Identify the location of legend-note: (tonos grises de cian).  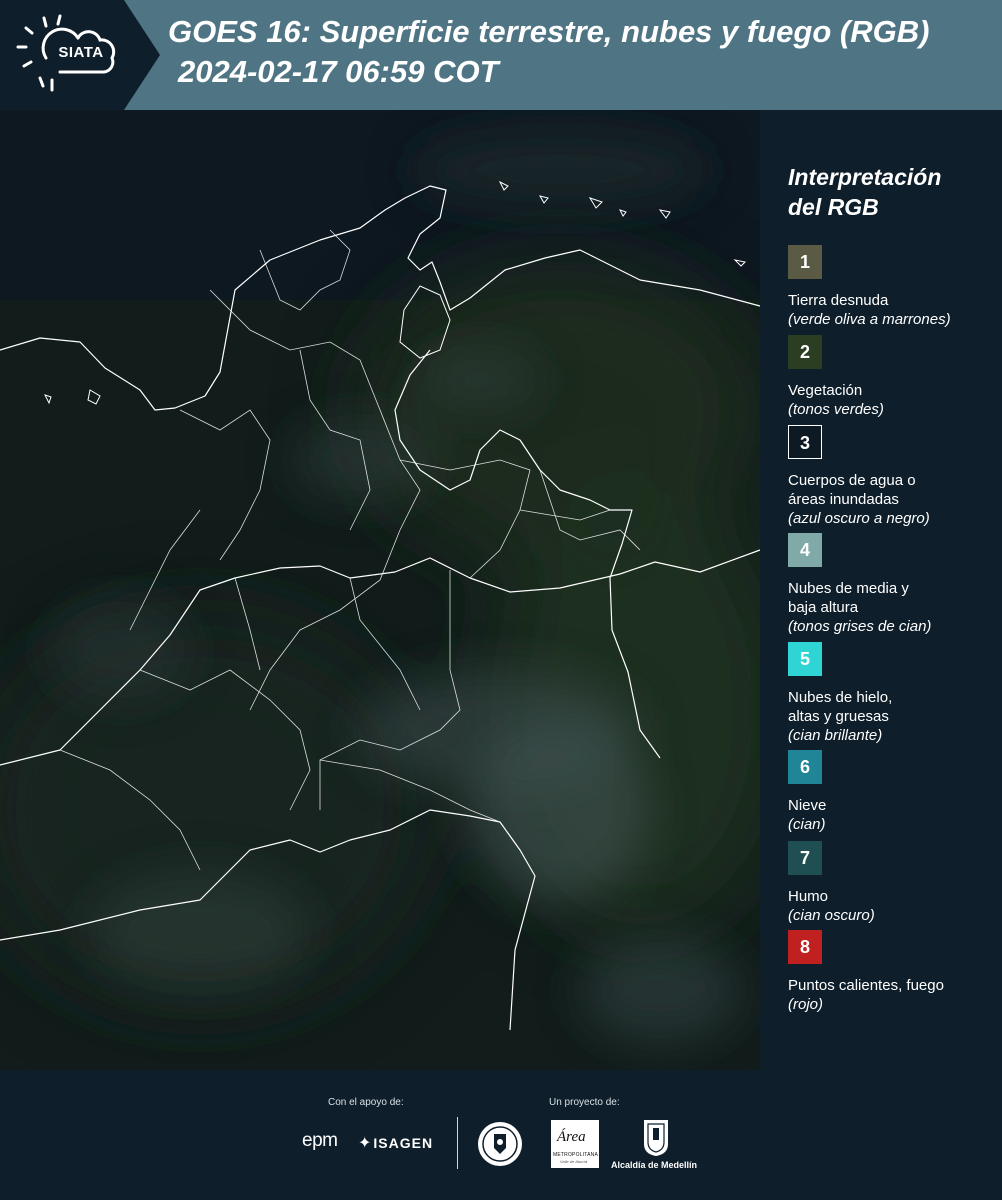
(860, 626).